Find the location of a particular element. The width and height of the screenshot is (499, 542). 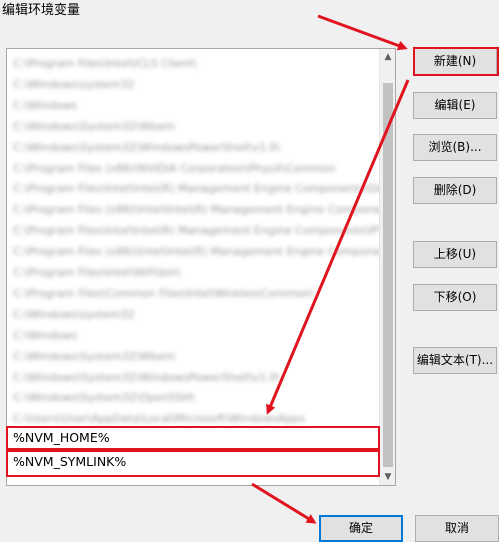

cancel-button: 取消 is located at coordinates (457, 528).